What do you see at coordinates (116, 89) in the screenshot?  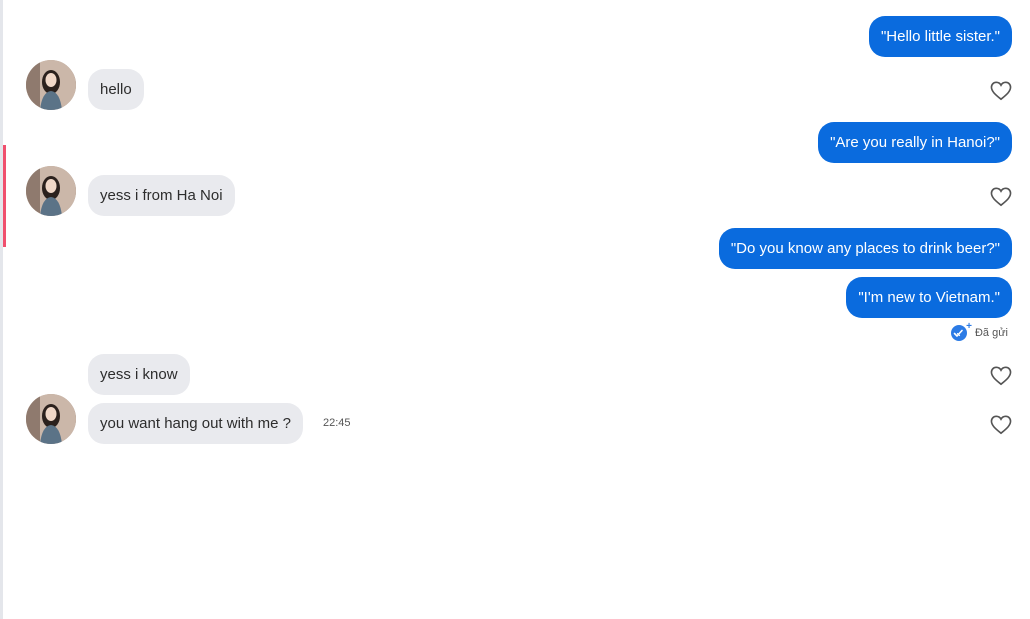 I see `incoming-message-bubble: hello` at bounding box center [116, 89].